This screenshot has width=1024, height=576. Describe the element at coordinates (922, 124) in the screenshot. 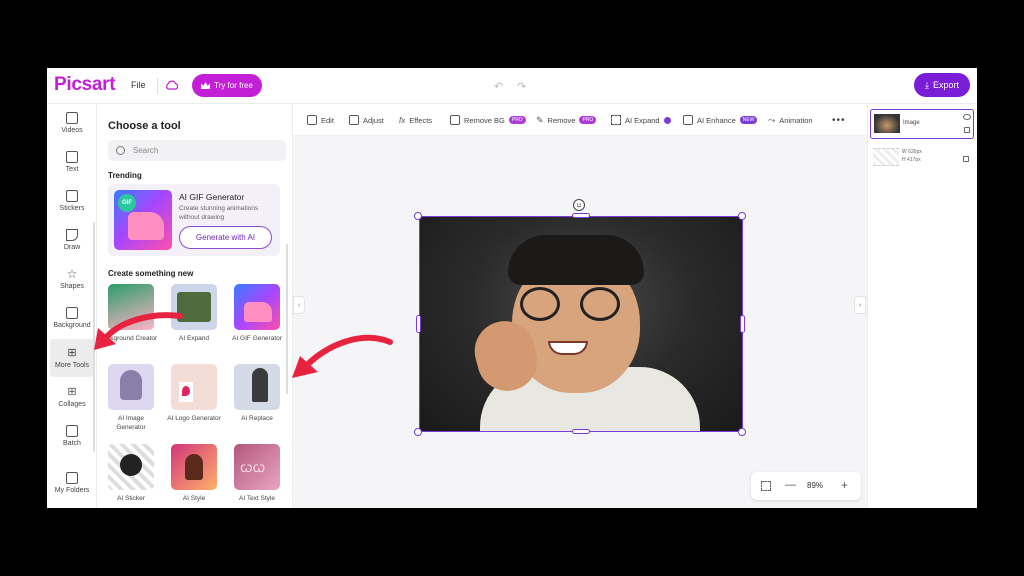

I see `layer-item-image: Image` at that location.